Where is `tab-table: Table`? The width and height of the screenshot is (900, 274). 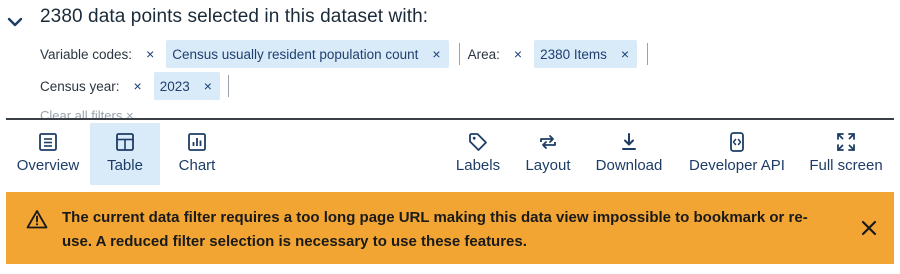 tab-table: Table is located at coordinates (125, 154).